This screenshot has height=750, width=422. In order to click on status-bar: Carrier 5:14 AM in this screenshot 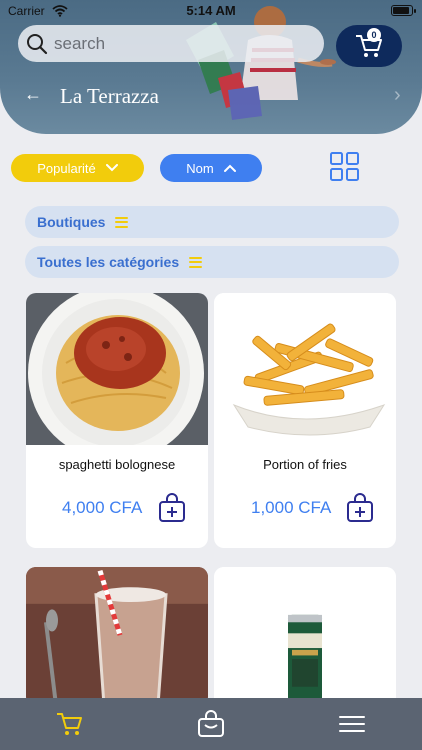, I will do `click(211, 11)`.